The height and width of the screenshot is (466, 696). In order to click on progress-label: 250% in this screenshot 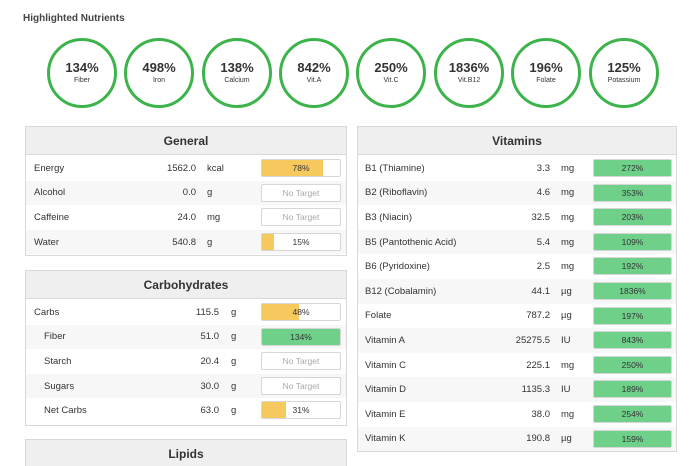, I will do `click(632, 364)`.